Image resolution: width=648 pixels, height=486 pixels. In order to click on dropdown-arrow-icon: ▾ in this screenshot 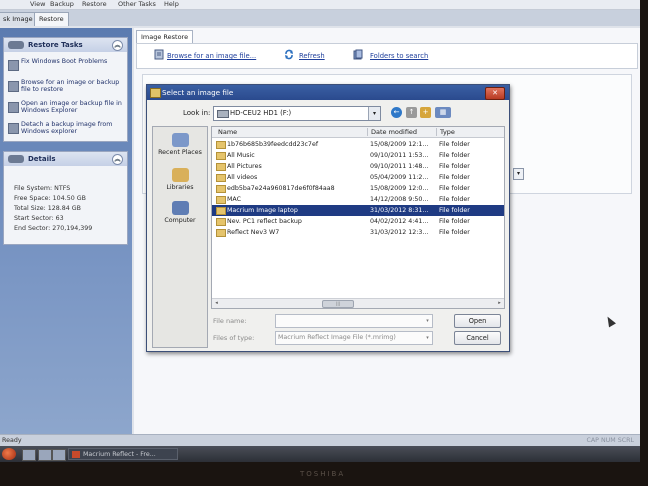, I will do `click(518, 174)`.